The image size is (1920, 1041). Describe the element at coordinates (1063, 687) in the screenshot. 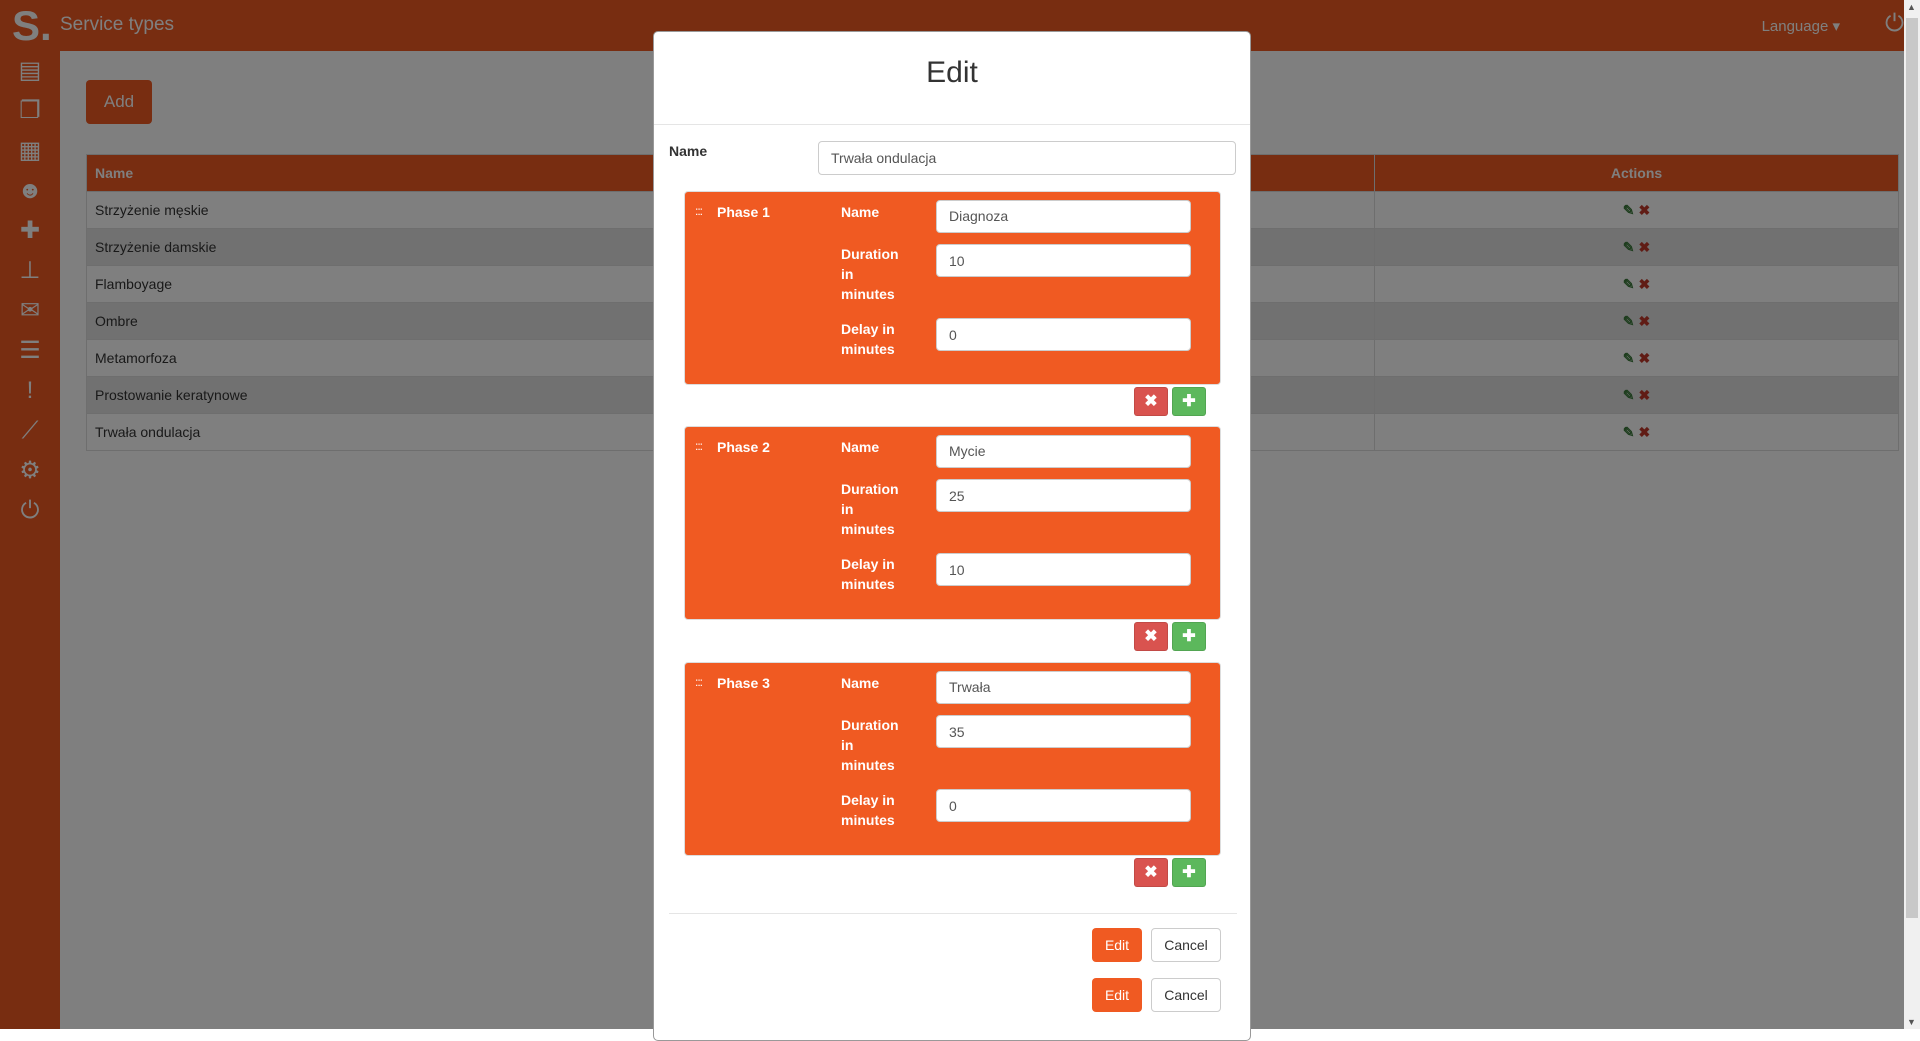

I see `phase-name-input: Trwała` at that location.